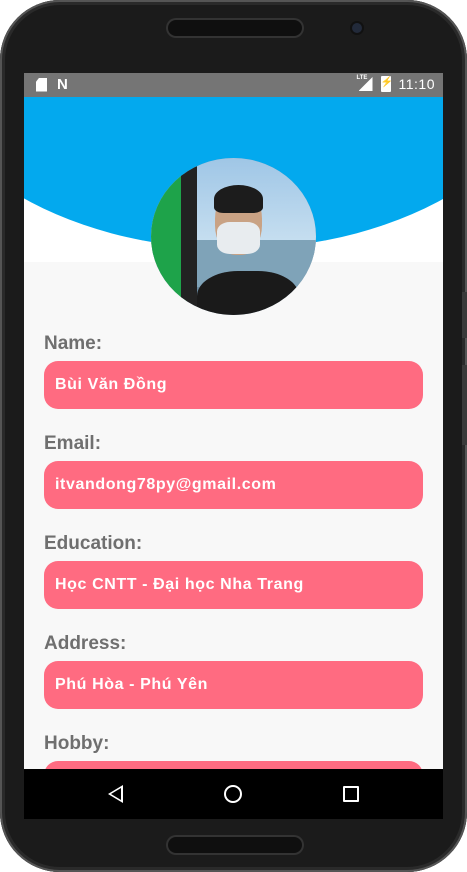 The image size is (467, 872). Describe the element at coordinates (73, 343) in the screenshot. I see `name-label: Name:` at that location.